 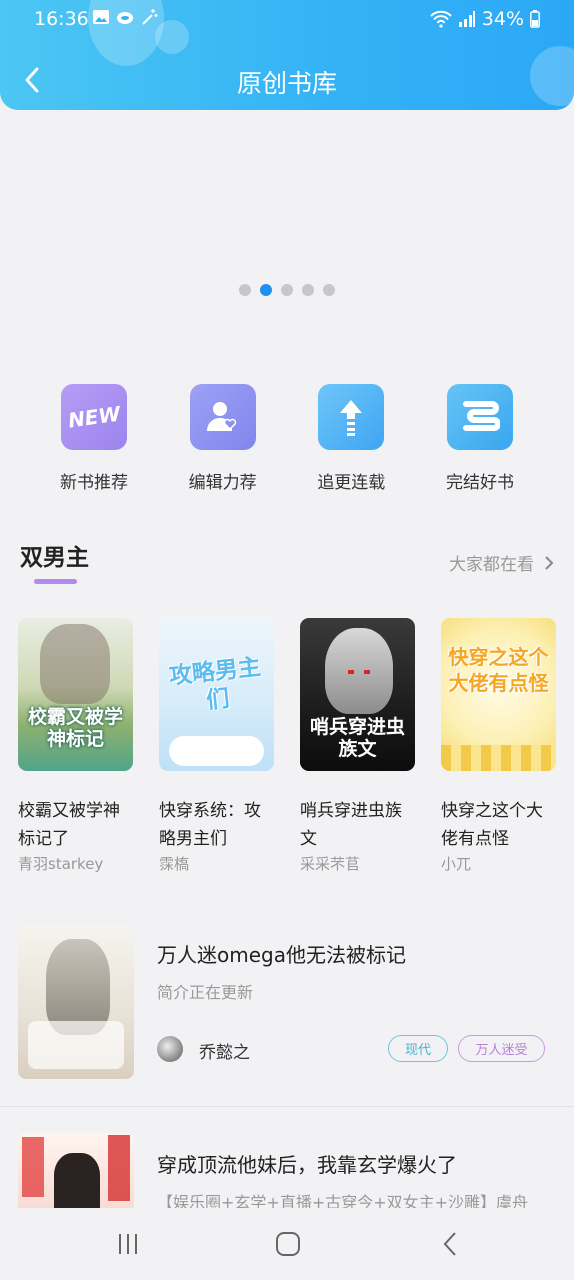 I want to click on category-new-books: NEW 新书推荐, so click(x=94, y=438).